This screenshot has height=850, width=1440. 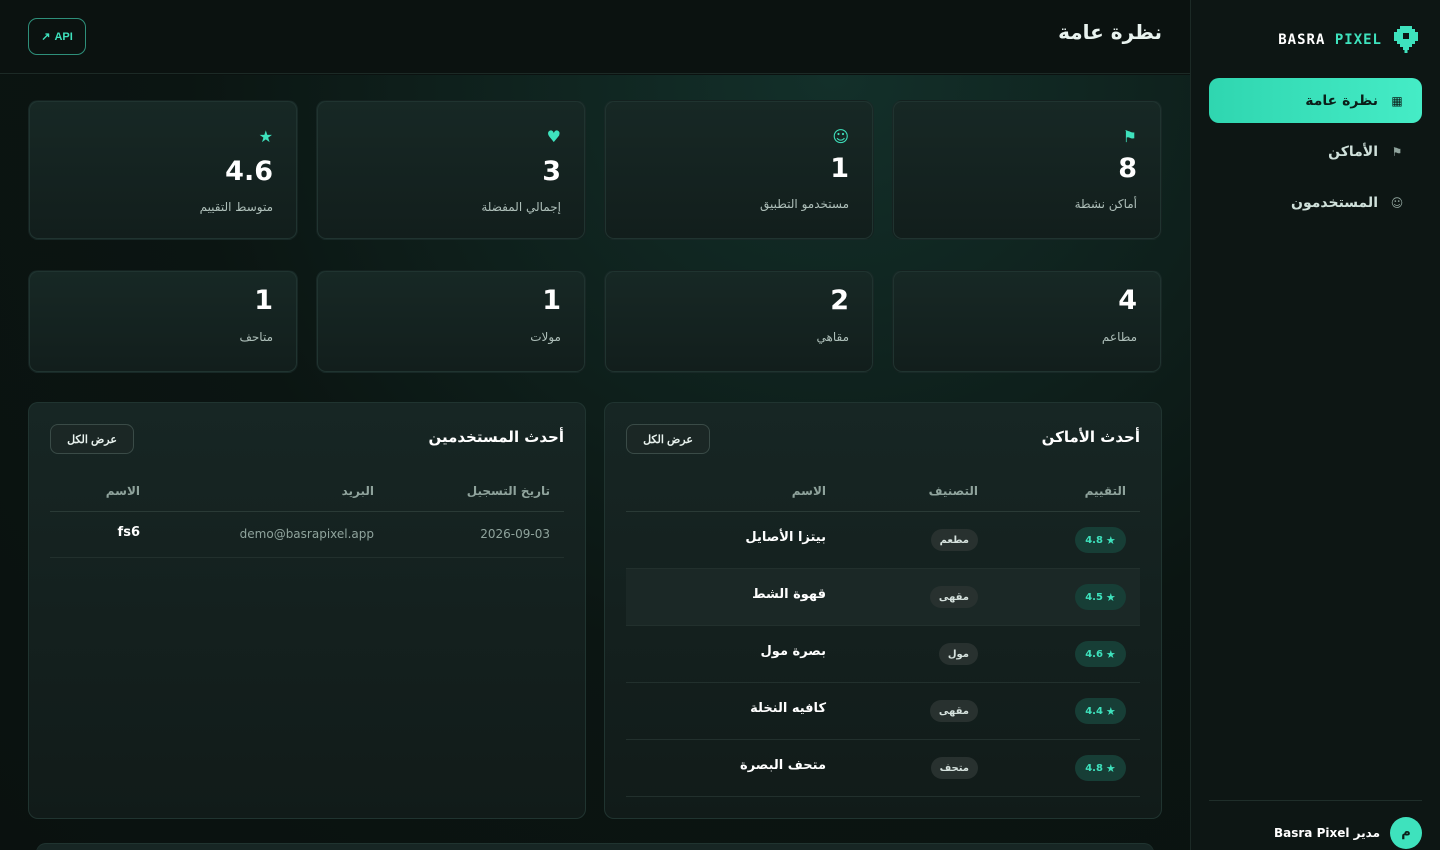 What do you see at coordinates (1100, 597) in the screenshot?
I see `rating-badge: 4.5 ★` at bounding box center [1100, 597].